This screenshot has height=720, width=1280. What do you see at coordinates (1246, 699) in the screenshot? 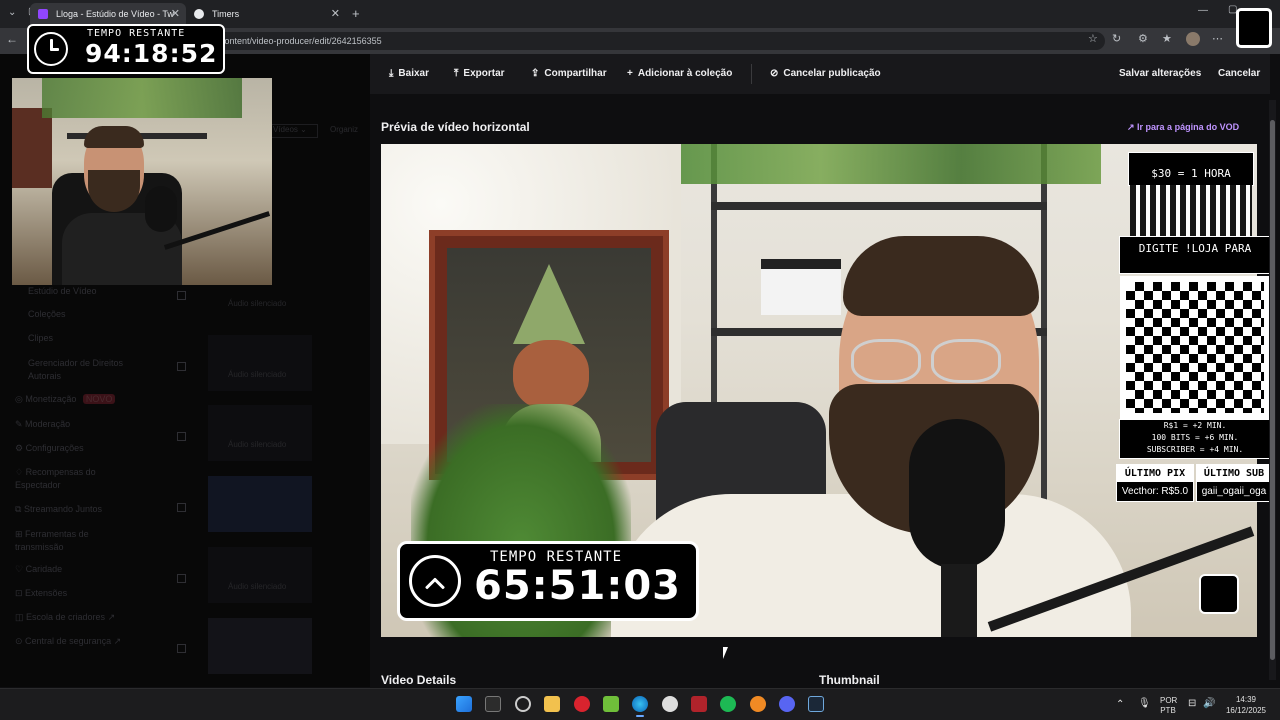
I see `clock-time: 14:39` at bounding box center [1246, 699].